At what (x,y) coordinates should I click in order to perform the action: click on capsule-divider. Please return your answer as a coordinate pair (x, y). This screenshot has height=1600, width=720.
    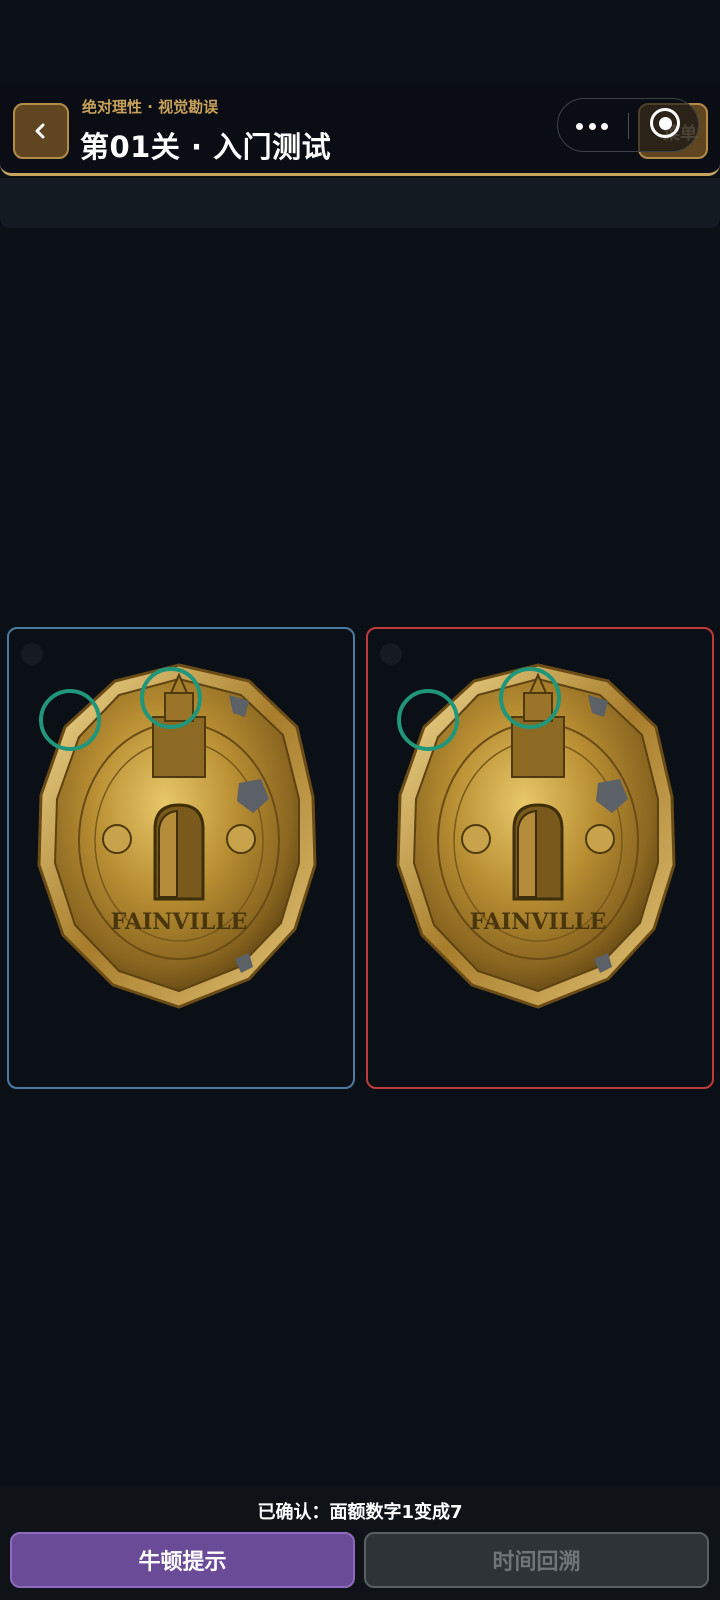
    Looking at the image, I should click on (628, 126).